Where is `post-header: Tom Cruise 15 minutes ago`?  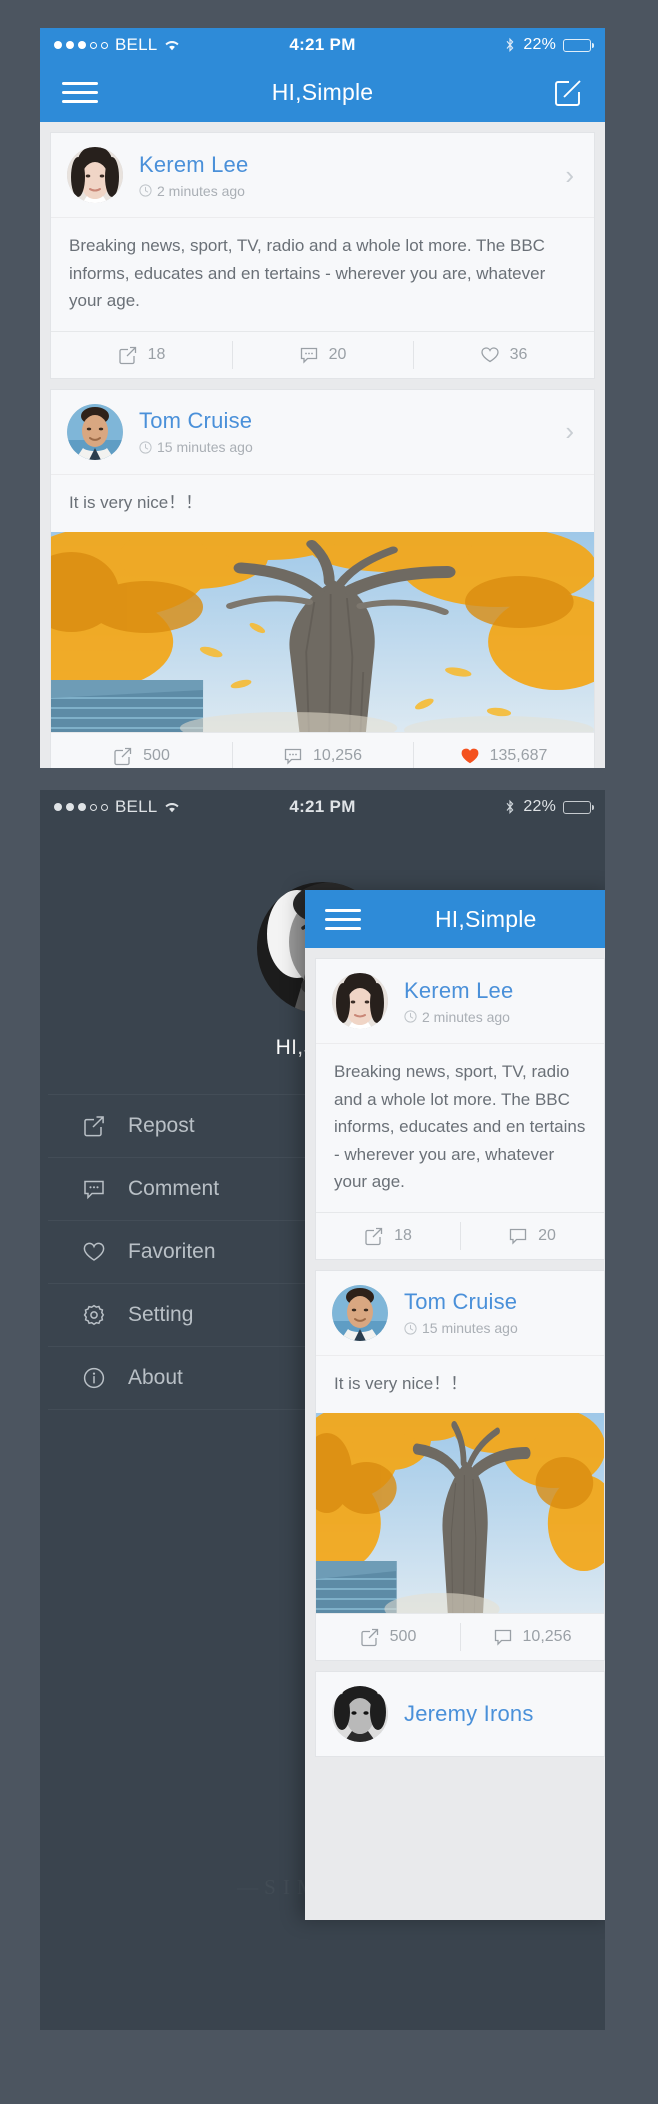
post-header: Tom Cruise 15 minutes ago is located at coordinates (460, 1313).